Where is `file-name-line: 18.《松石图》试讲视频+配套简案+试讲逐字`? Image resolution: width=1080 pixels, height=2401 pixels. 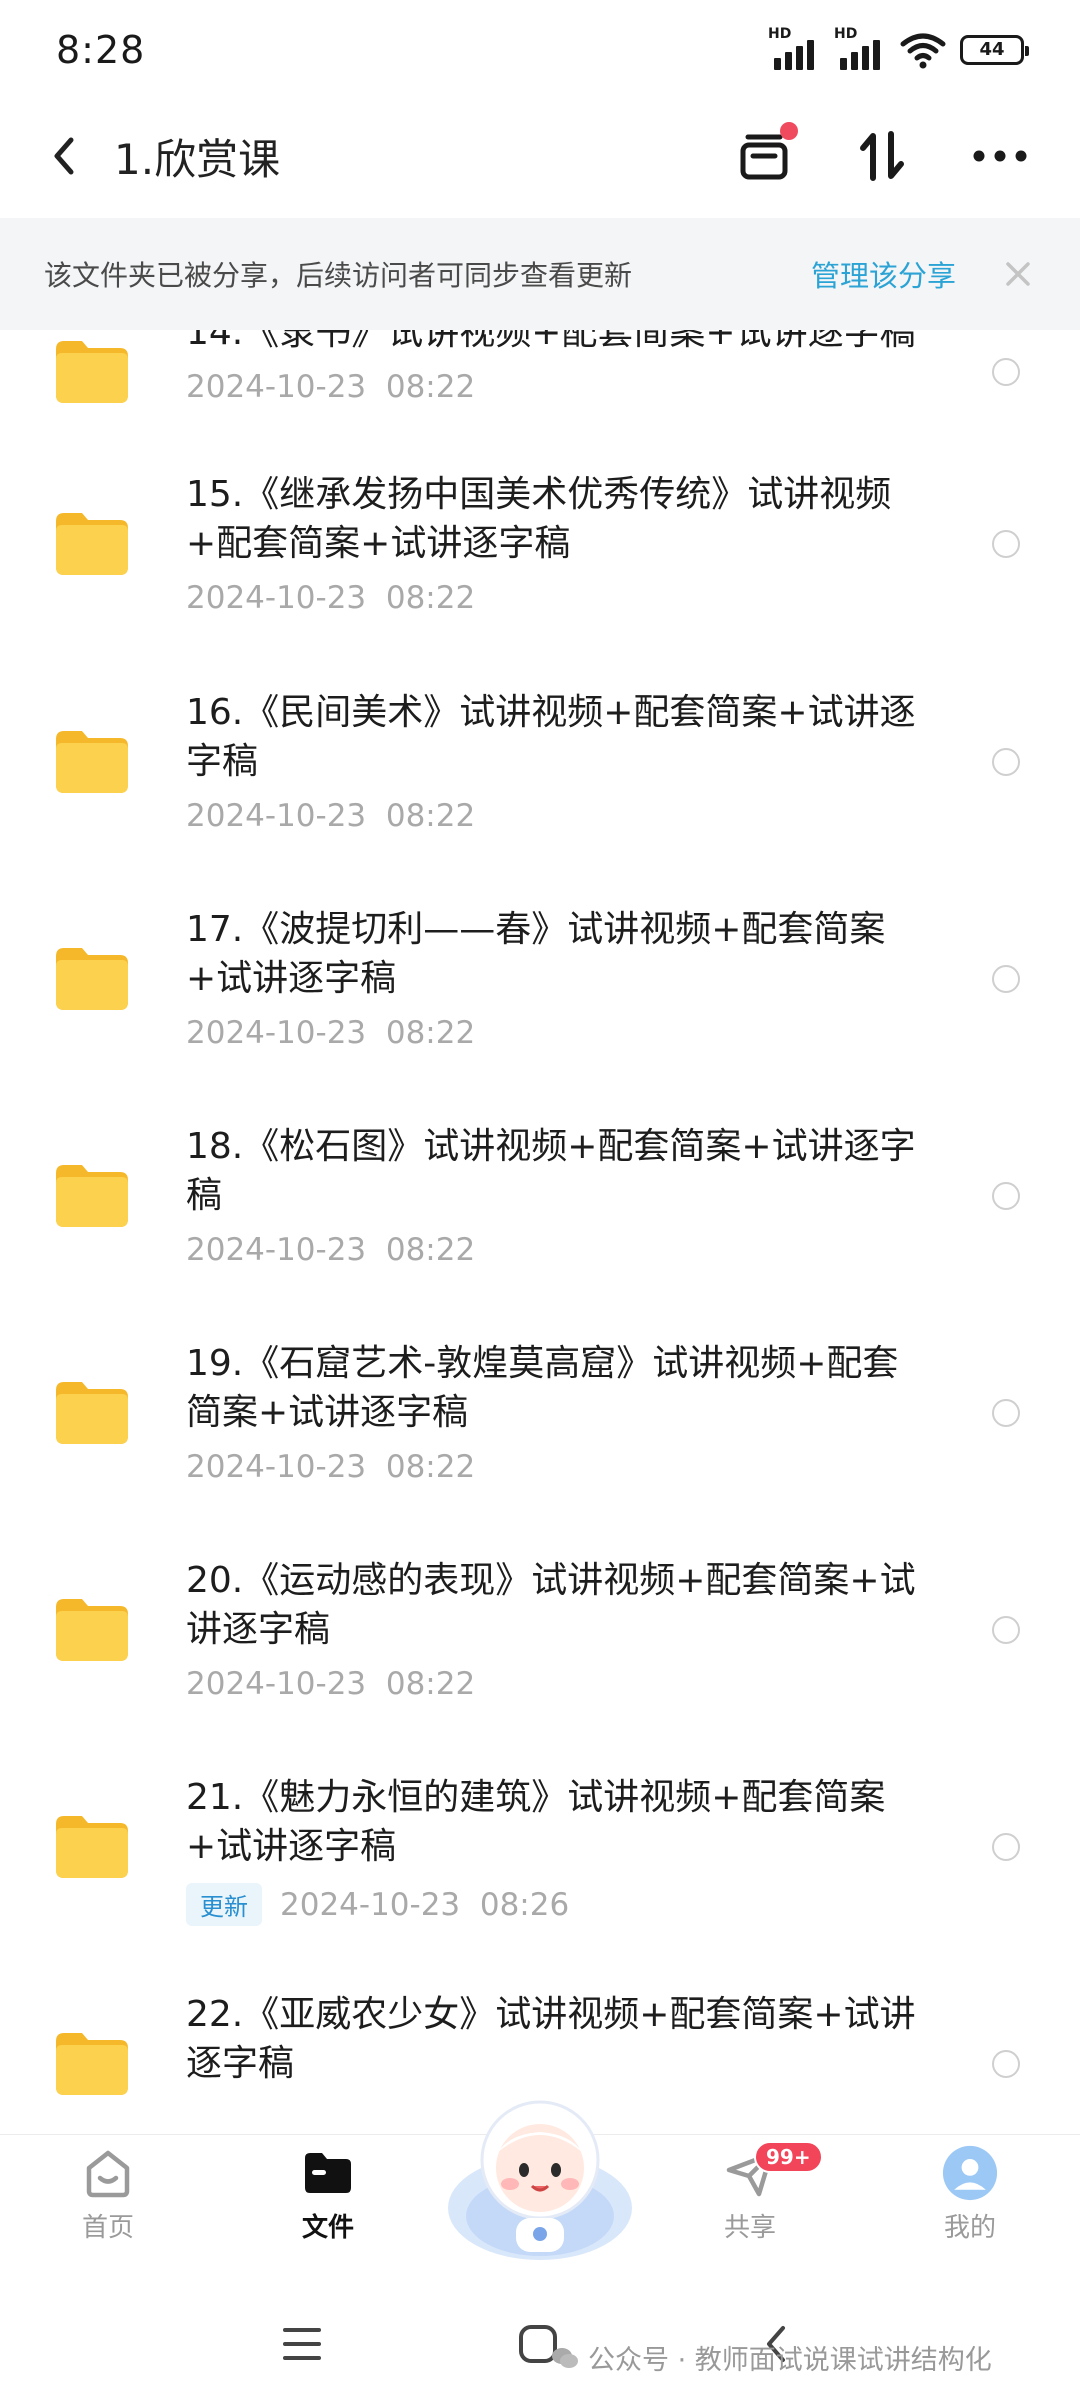
file-name-line: 18.《松石图》试讲视频+配套简案+试讲逐字 is located at coordinates (551, 1146).